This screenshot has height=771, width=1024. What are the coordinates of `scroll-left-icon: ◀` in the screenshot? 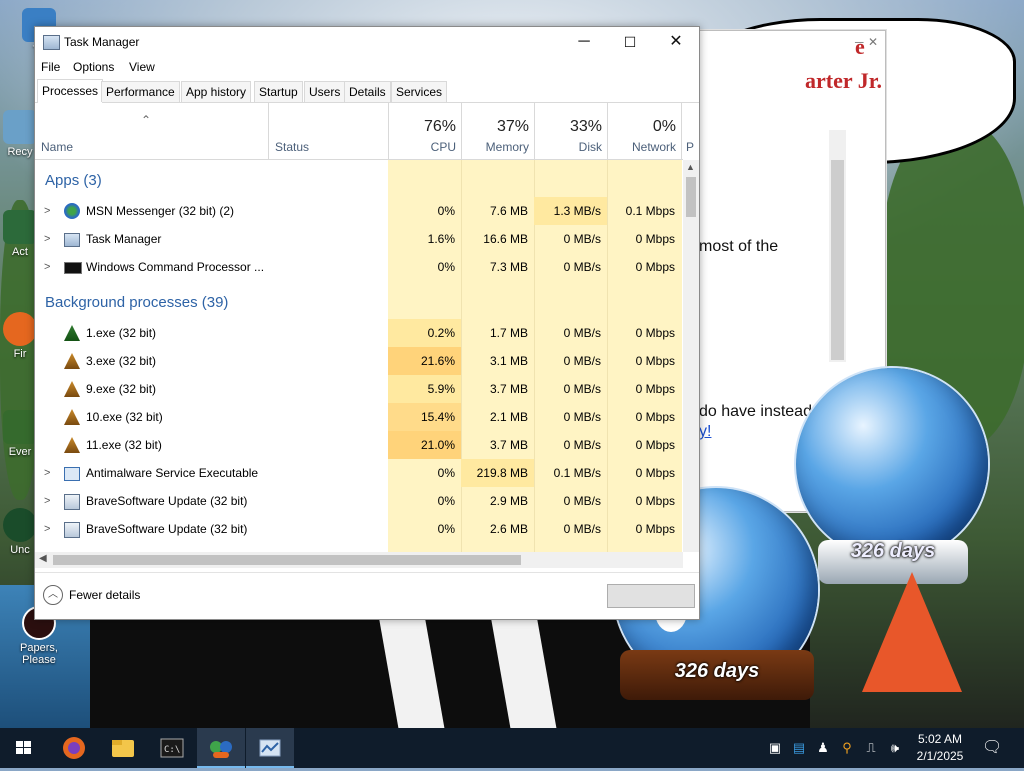 It's located at (43, 558).